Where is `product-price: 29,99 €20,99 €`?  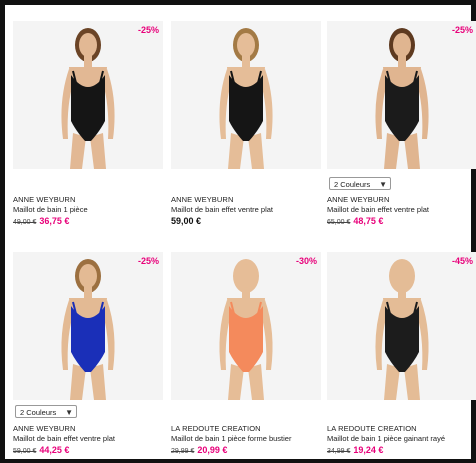
product-price: 29,99 €20,99 € is located at coordinates (251, 450).